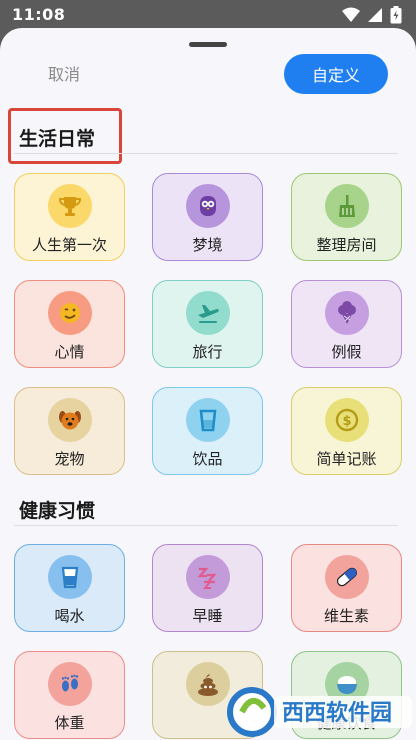  I want to click on coin-icon: $, so click(346, 420).